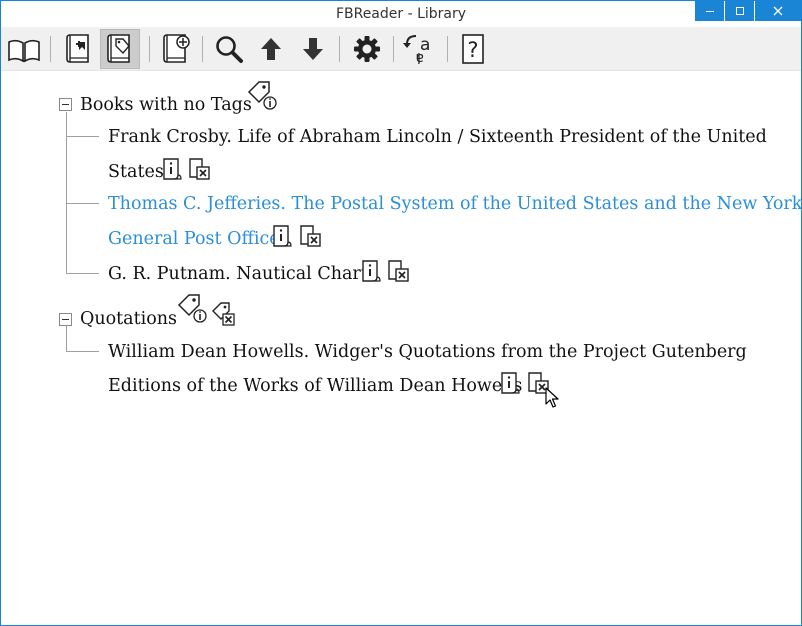 The width and height of the screenshot is (802, 626). I want to click on add-book-icon, so click(77, 48).